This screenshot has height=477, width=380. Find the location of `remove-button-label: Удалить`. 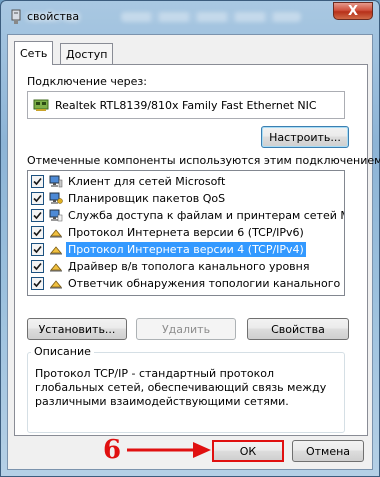

remove-button-label: Удалить is located at coordinates (186, 329).